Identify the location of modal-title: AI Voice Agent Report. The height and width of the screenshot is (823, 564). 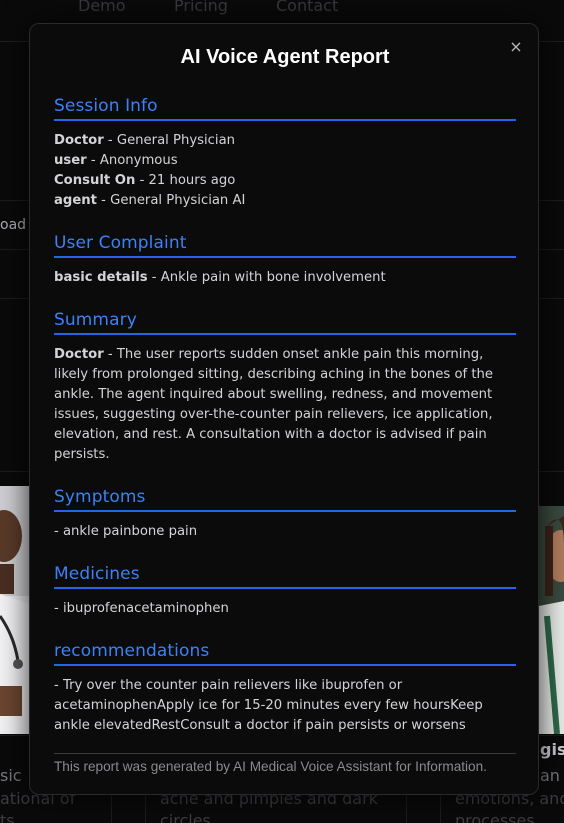
(285, 57).